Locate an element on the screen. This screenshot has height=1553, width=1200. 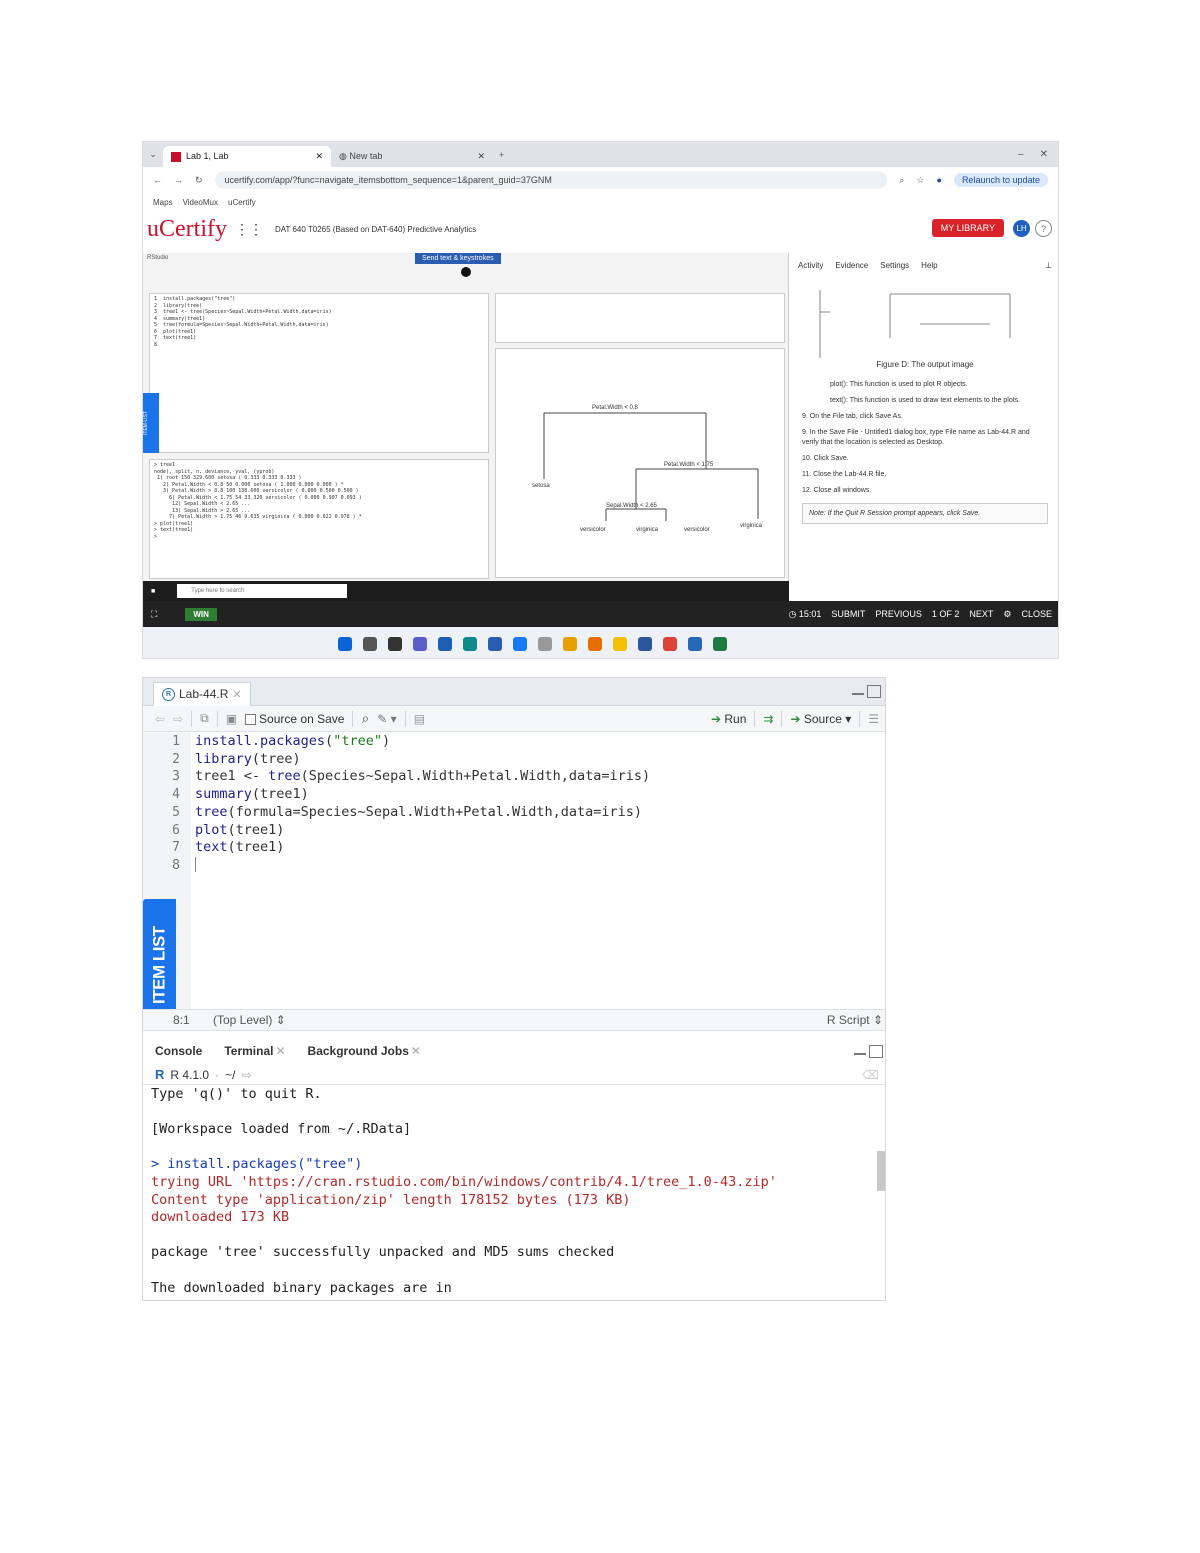
outline-icon: ☰ is located at coordinates (876, 719).